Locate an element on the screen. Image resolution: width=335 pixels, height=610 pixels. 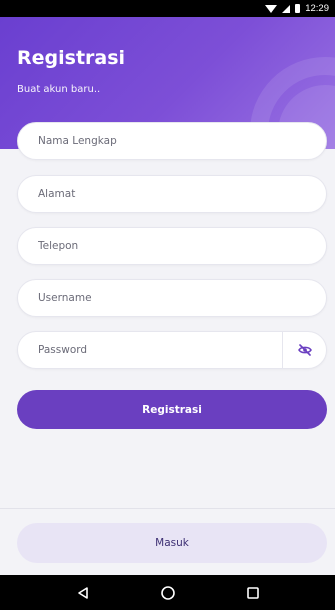
status-time: 12:29 is located at coordinates (317, 8).